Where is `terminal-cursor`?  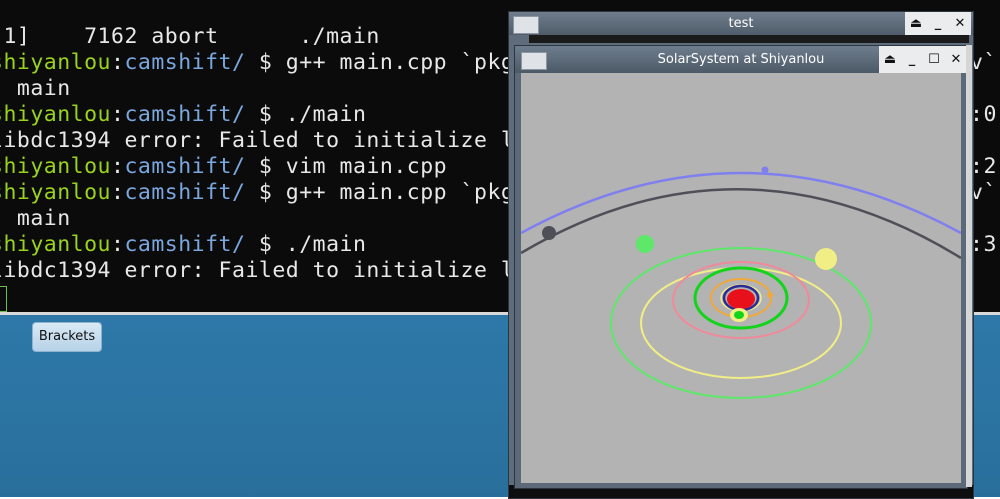
terminal-cursor is located at coordinates (3, 299).